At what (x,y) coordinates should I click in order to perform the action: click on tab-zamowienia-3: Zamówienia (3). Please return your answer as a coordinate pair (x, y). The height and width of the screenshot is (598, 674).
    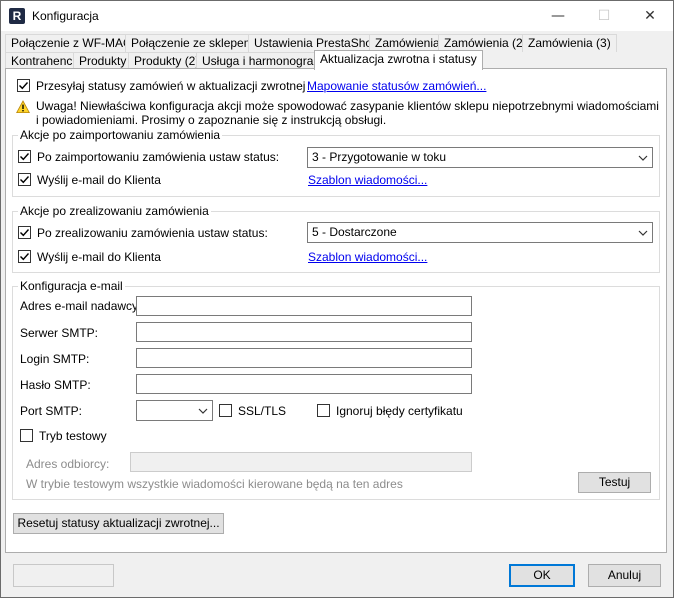
    Looking at the image, I should click on (569, 43).